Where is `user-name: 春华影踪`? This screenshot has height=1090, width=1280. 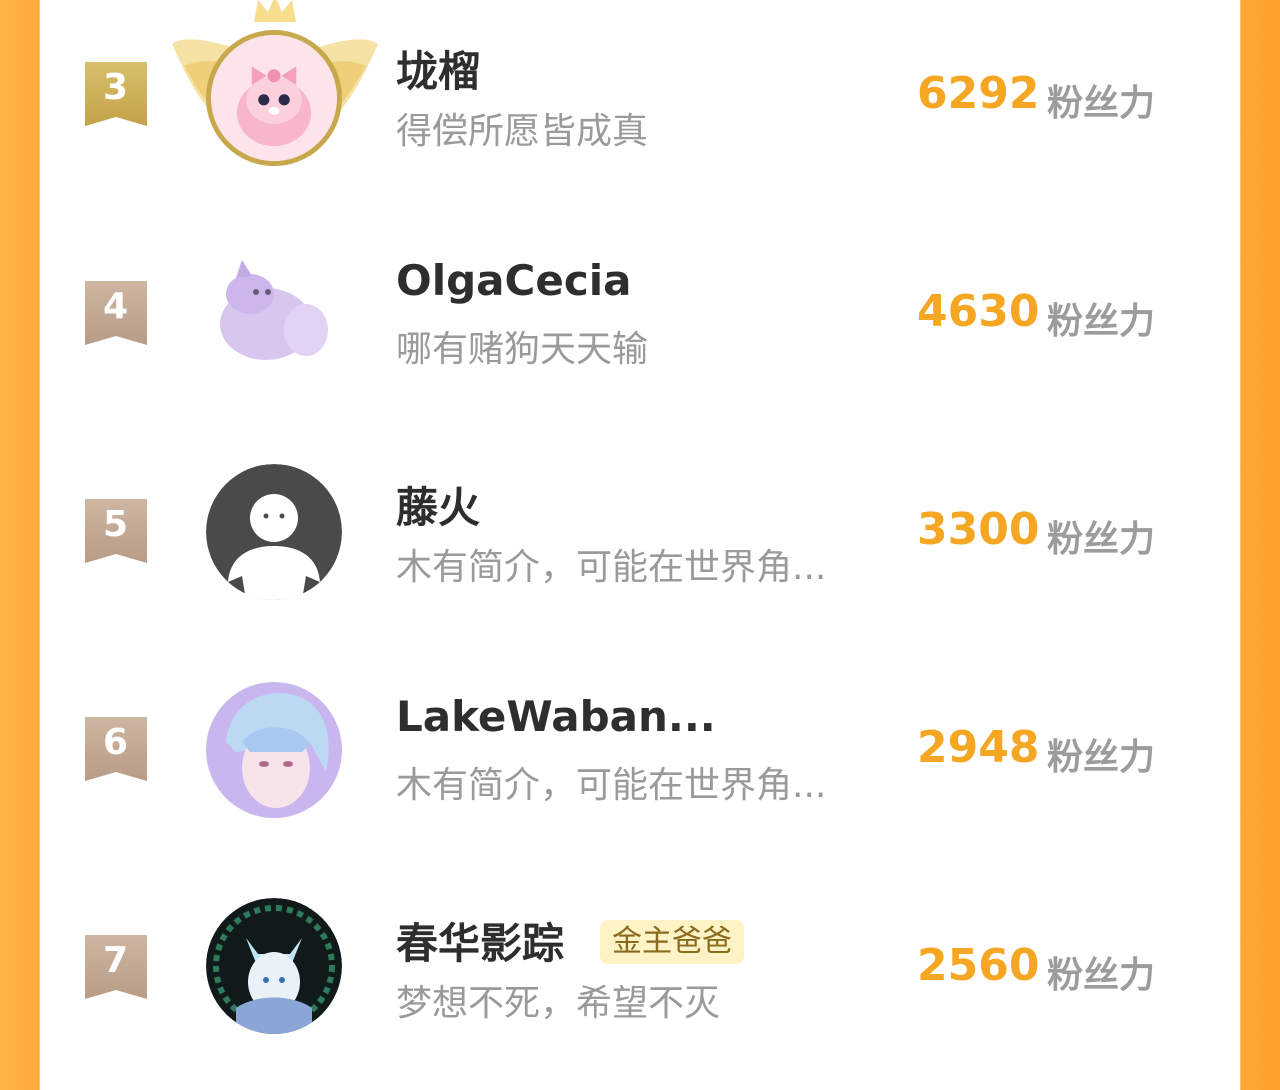
user-name: 春华影踪 is located at coordinates (480, 940).